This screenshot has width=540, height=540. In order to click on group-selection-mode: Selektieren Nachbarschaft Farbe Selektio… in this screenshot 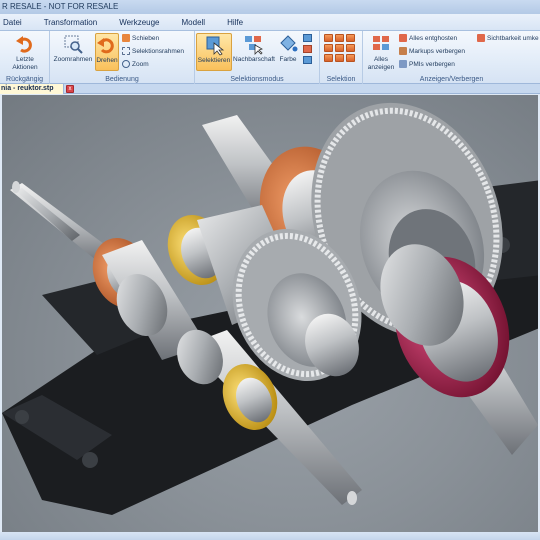, I will do `click(257, 57)`.